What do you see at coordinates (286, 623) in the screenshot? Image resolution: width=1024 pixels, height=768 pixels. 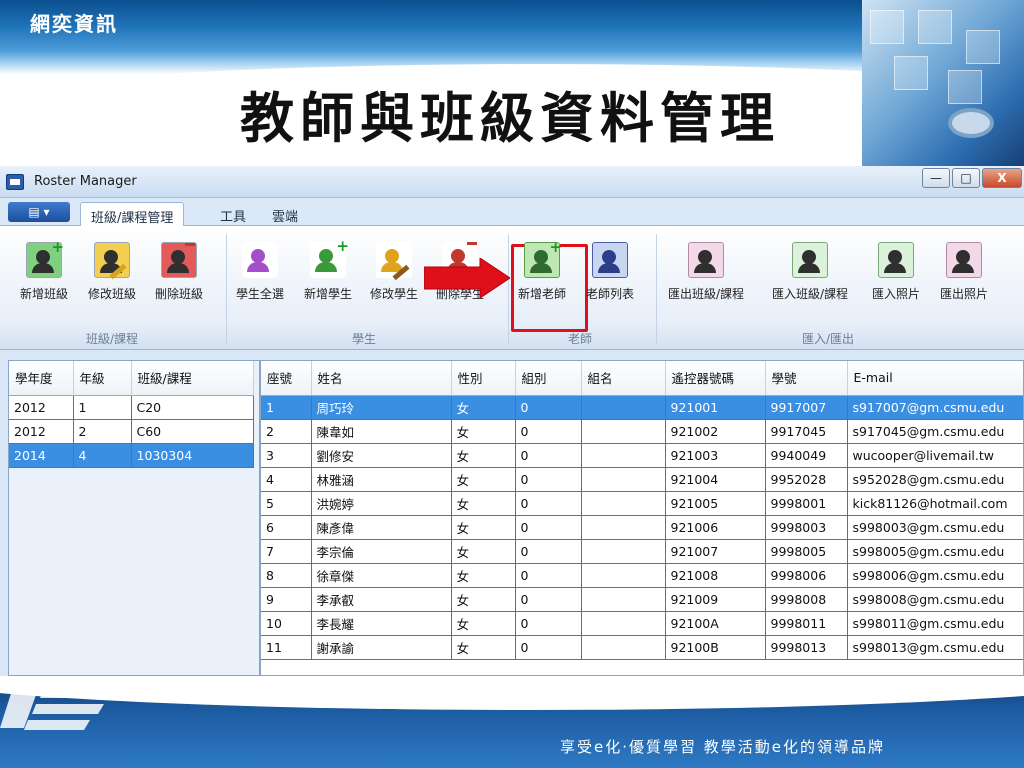 I see `table-cell: 10` at bounding box center [286, 623].